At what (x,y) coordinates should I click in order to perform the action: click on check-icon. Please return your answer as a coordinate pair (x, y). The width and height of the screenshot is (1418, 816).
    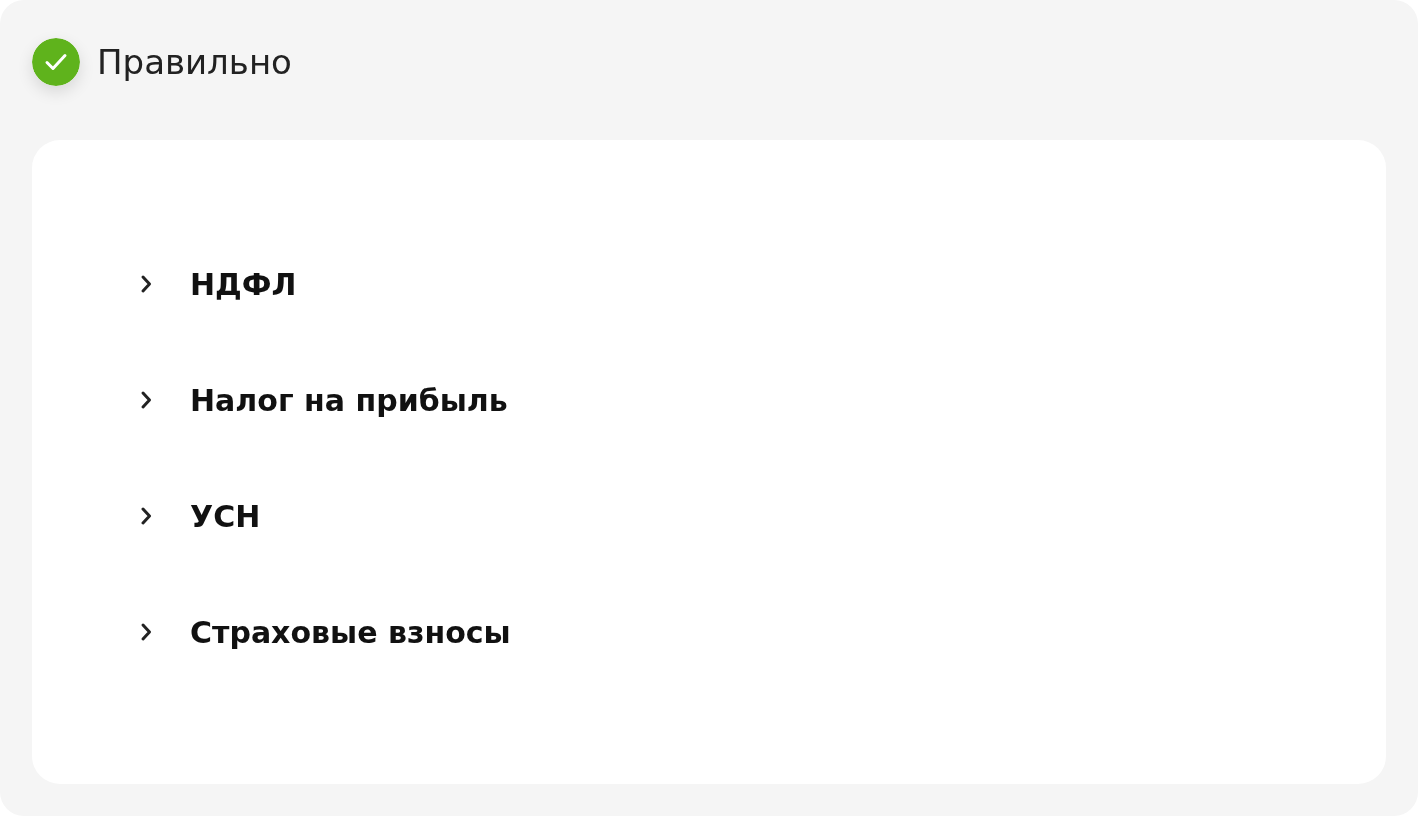
    Looking at the image, I should click on (56, 62).